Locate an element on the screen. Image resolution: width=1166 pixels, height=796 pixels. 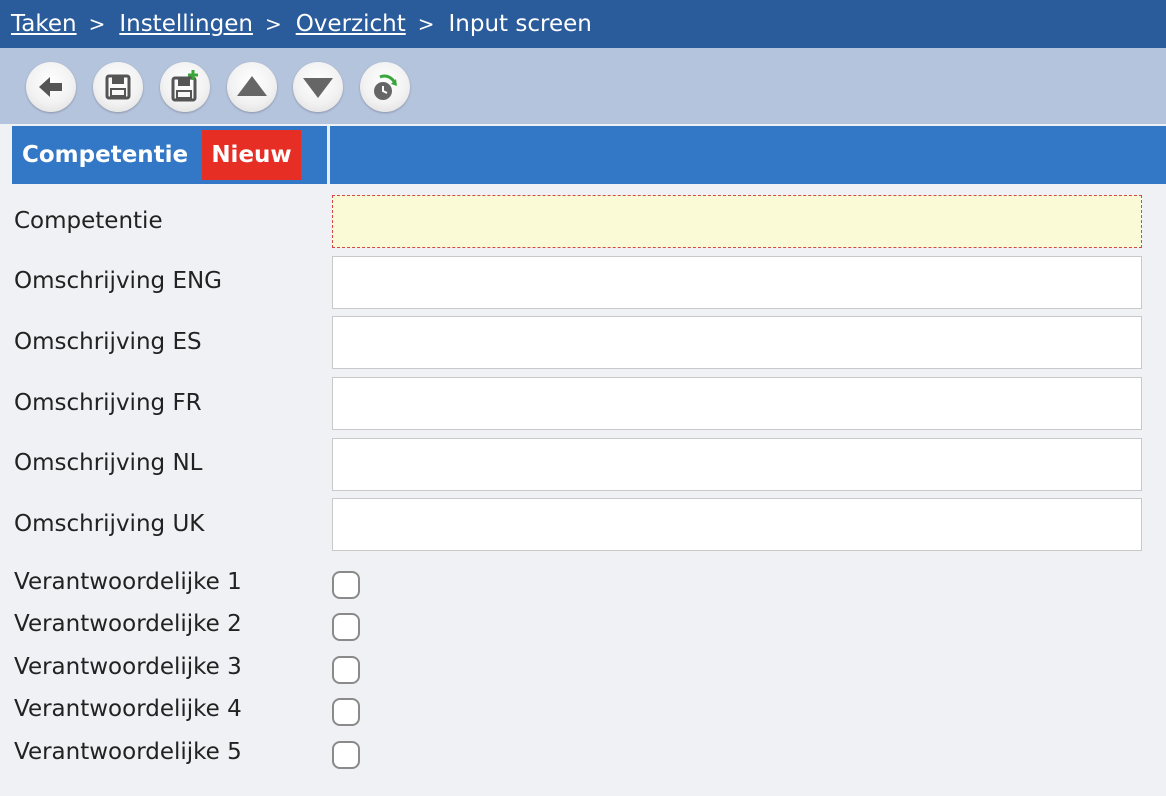
back-button is located at coordinates (51, 87).